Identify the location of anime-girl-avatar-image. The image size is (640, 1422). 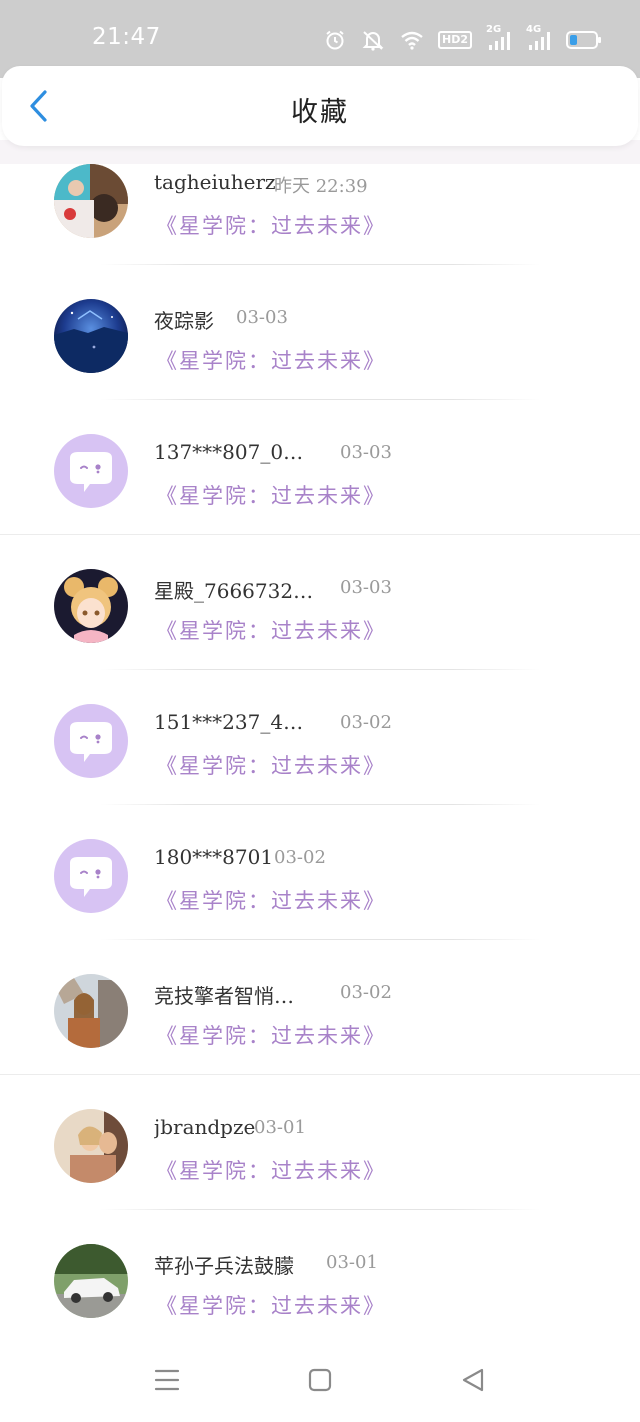
(91, 606).